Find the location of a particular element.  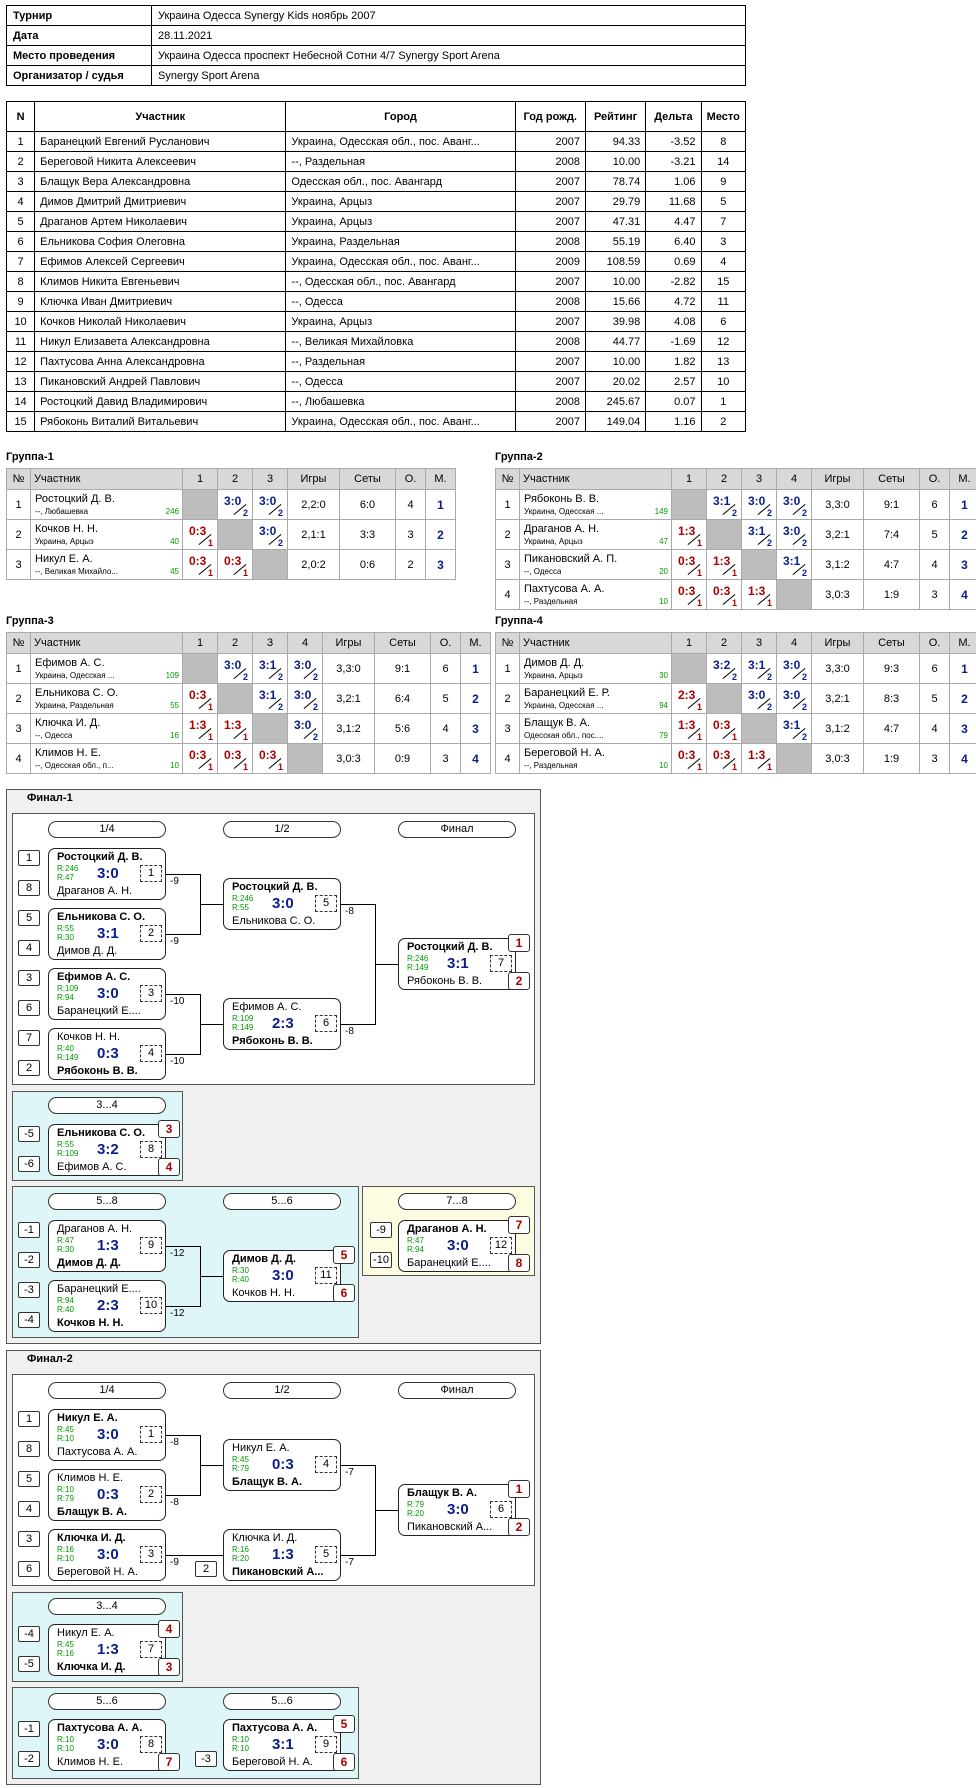

table-cell: --, Одесса is located at coordinates (400, 381).